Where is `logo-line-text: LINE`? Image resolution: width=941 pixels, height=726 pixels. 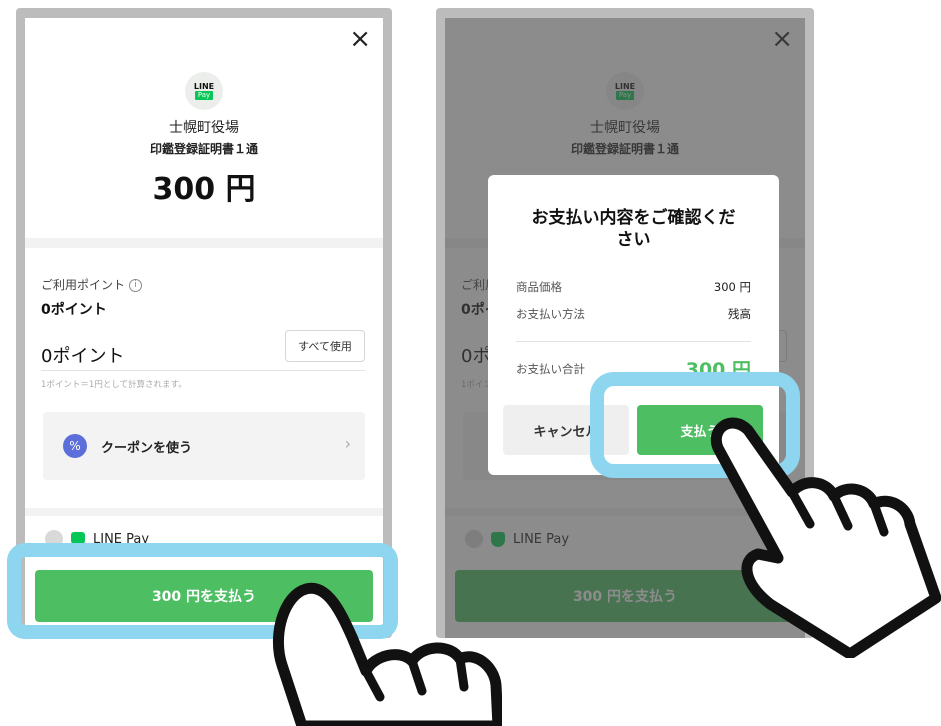
logo-line-text: LINE is located at coordinates (204, 86).